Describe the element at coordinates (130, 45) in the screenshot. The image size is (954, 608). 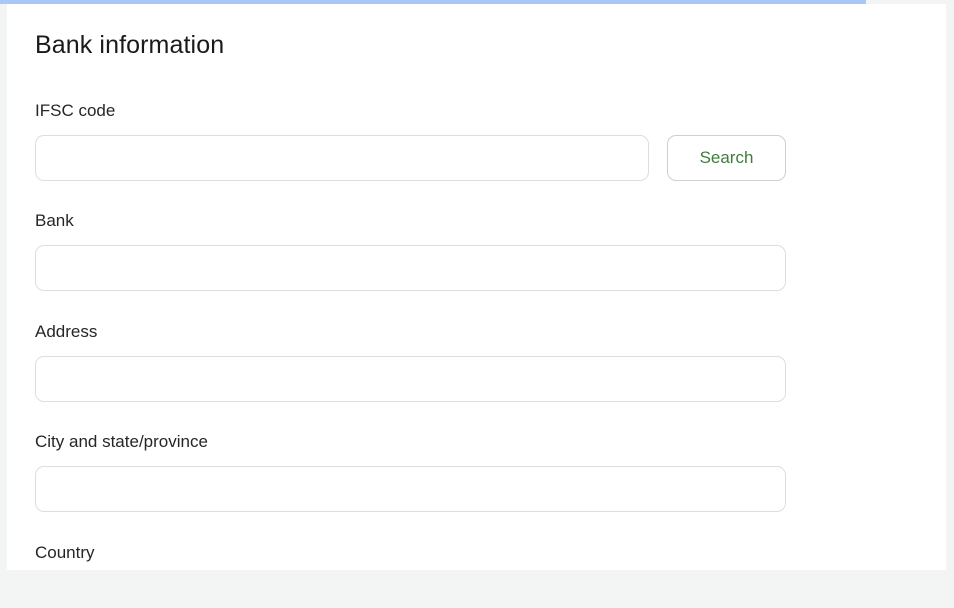
I see `section-title: Bank information` at that location.